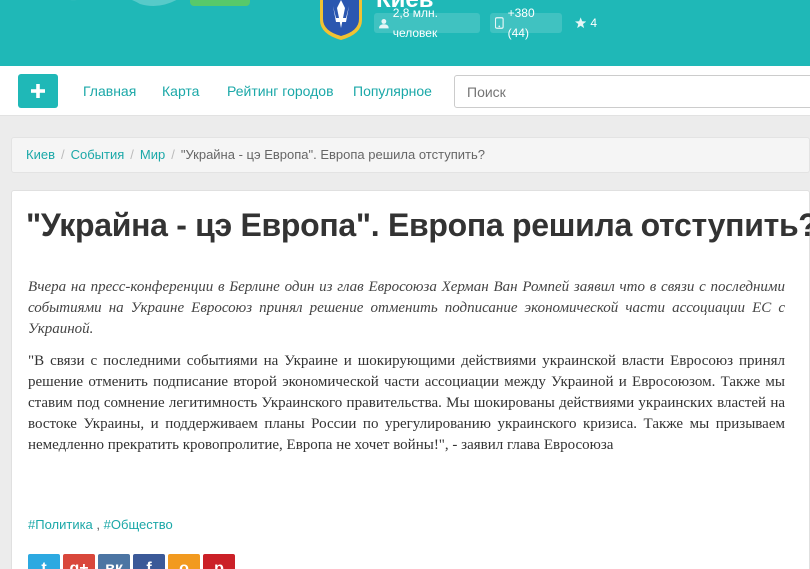 The height and width of the screenshot is (569, 810). I want to click on favorites-badge: 4, so click(586, 23).